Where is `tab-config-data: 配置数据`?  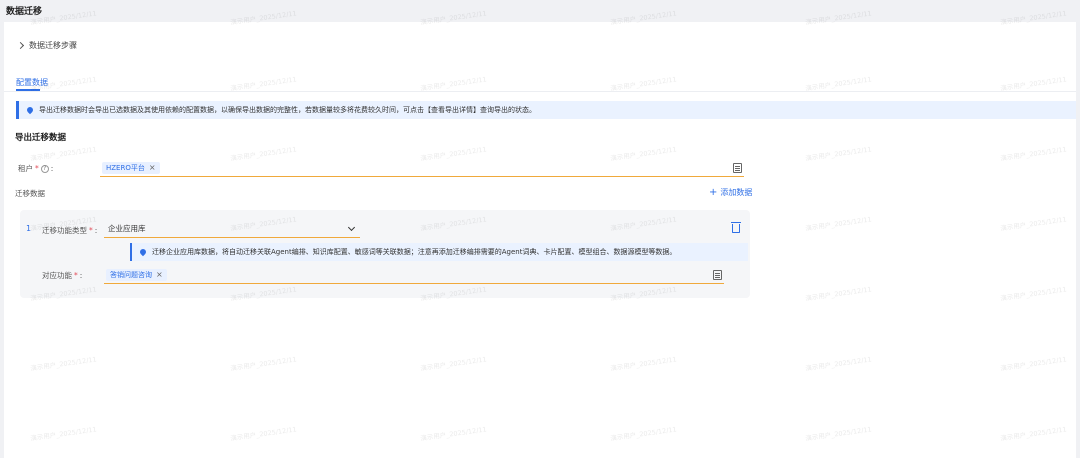
tab-config-data: 配置数据 is located at coordinates (32, 82).